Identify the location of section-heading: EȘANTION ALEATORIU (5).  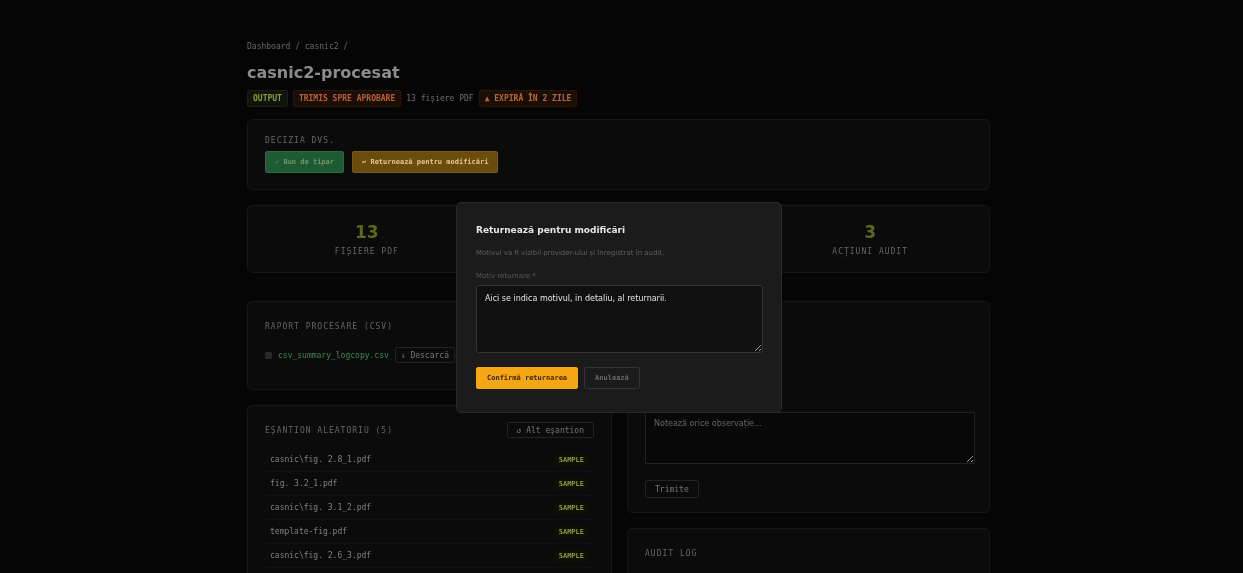
(329, 430).